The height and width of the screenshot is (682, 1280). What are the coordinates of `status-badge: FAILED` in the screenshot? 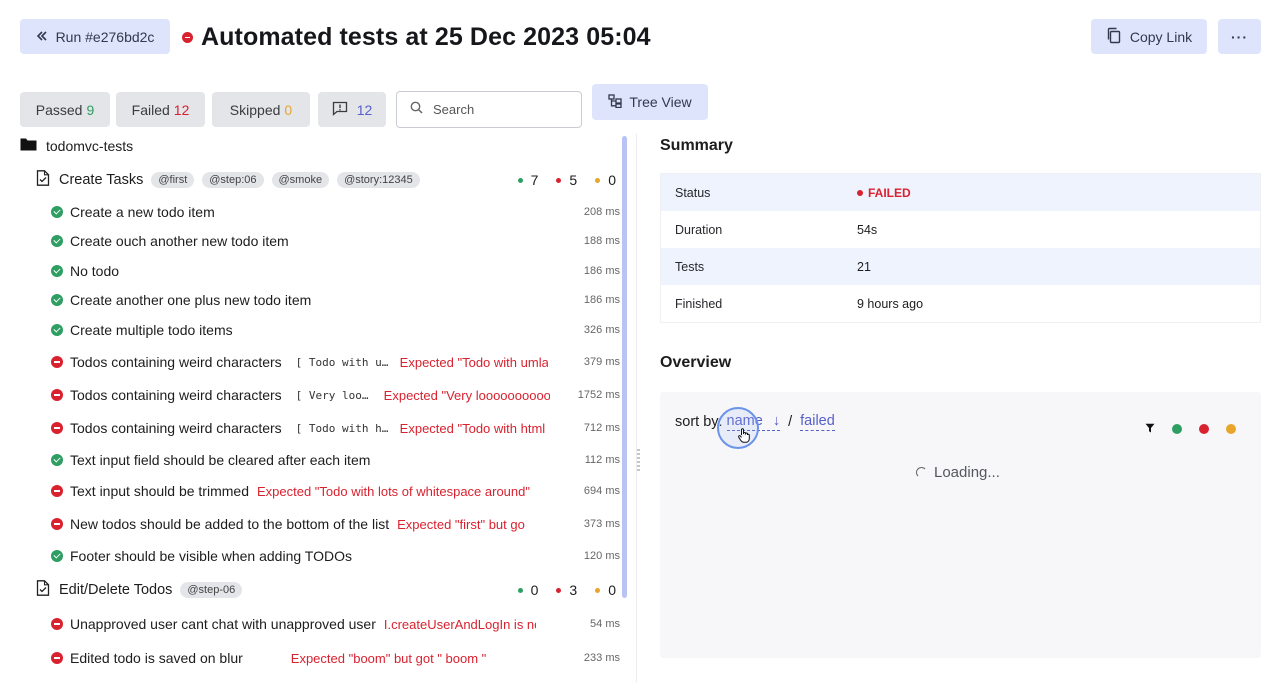 It's located at (889, 192).